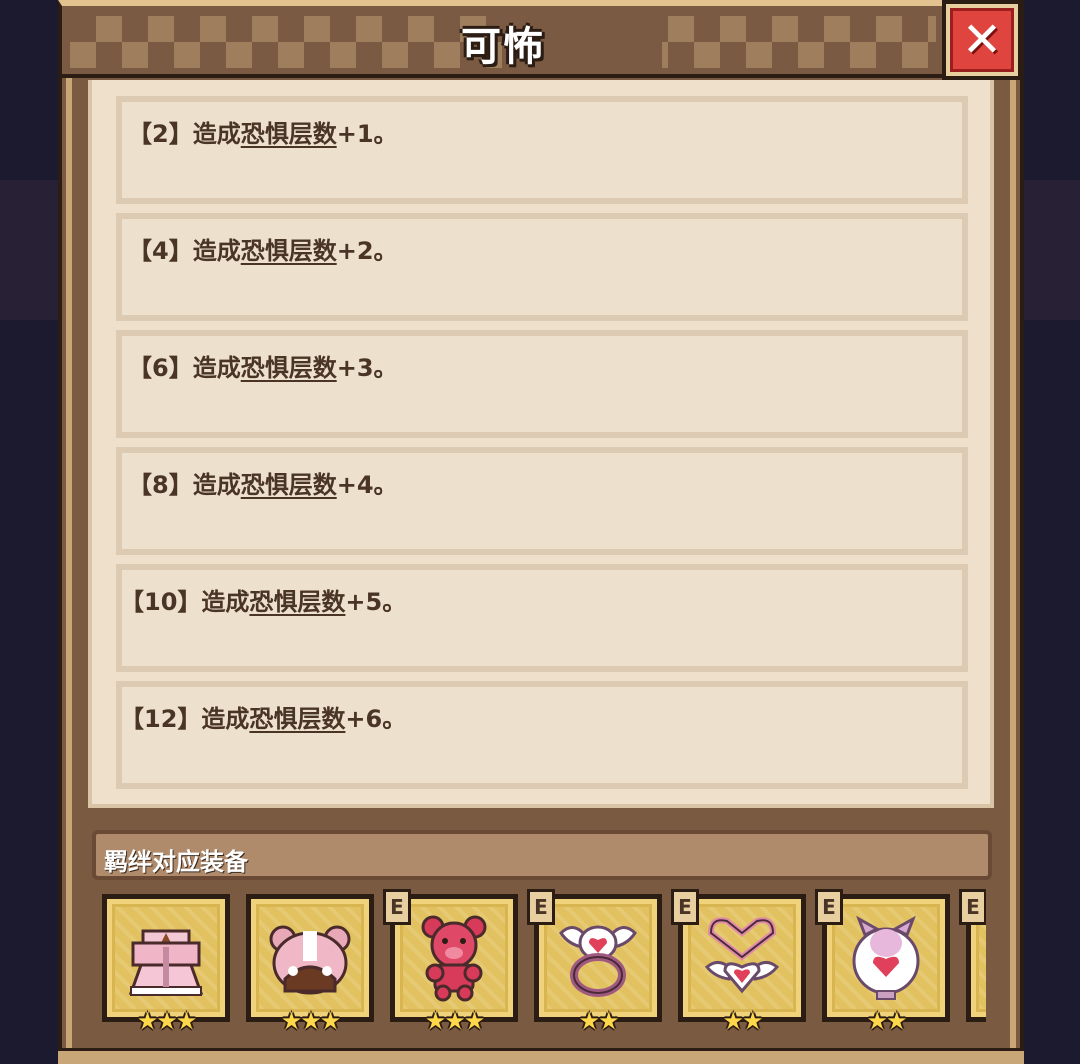  Describe the element at coordinates (160, 134) in the screenshot. I see `bonus-tier: 【2】` at that location.